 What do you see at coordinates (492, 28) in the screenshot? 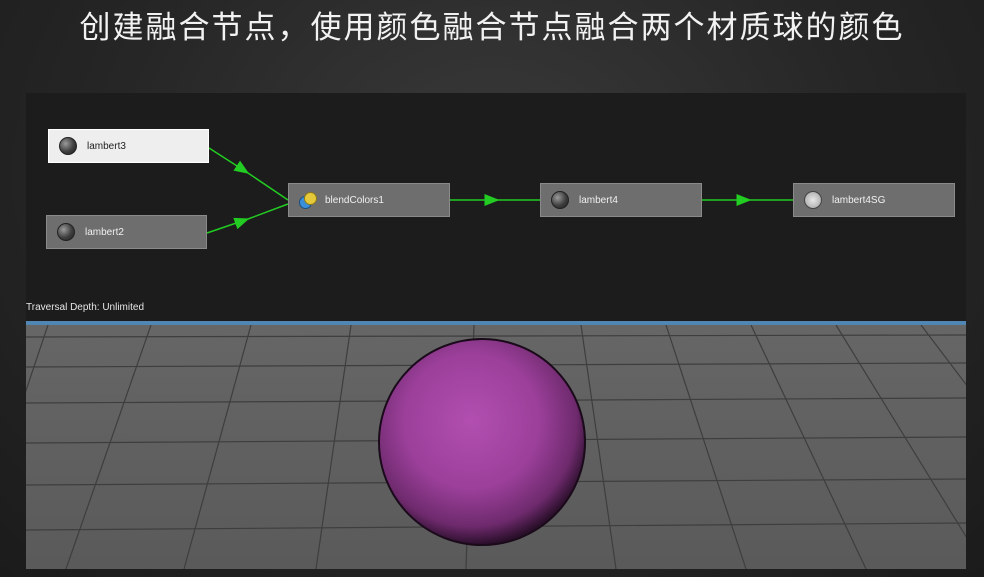
I see `slide-title: 创建融合节点，使用颜色融合节点融合两个材质球的颜色` at bounding box center [492, 28].